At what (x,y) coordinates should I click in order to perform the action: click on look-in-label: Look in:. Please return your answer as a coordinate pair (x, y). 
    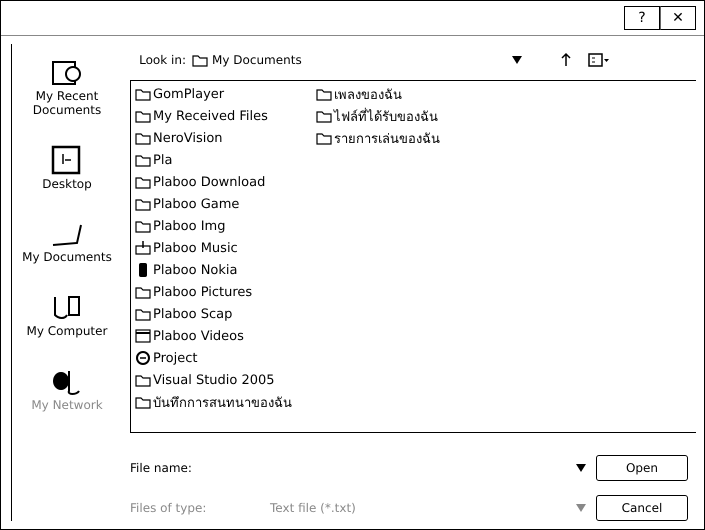
    Looking at the image, I should click on (162, 60).